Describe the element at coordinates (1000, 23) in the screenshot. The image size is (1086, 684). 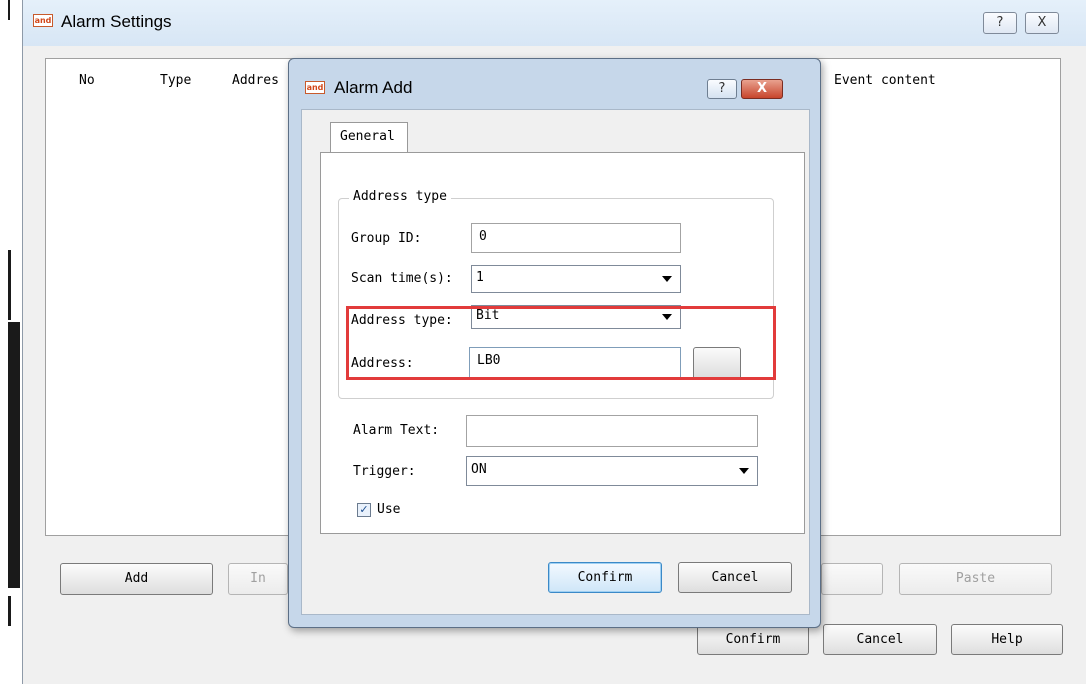
I see `help-icon: ?` at that location.